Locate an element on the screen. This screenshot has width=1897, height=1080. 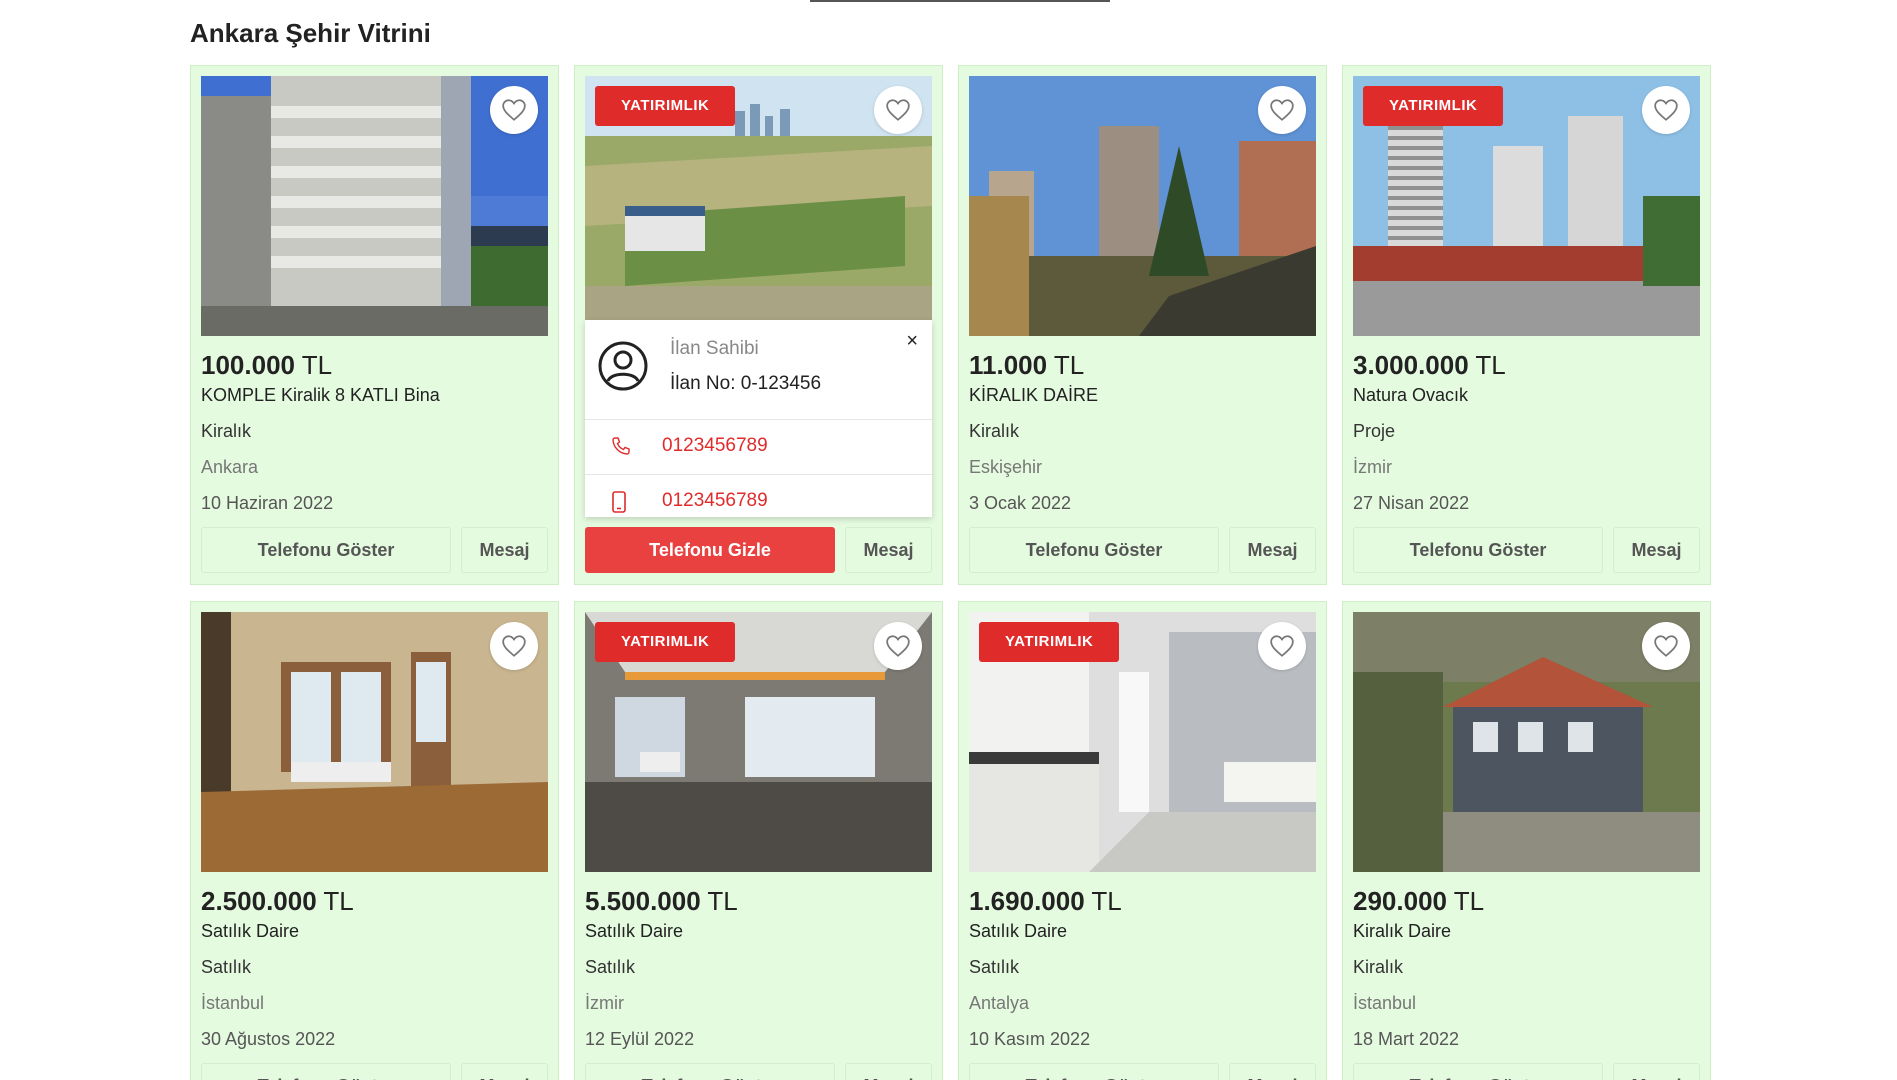
listing-title: KİRALIK DAİRE is located at coordinates (1142, 395).